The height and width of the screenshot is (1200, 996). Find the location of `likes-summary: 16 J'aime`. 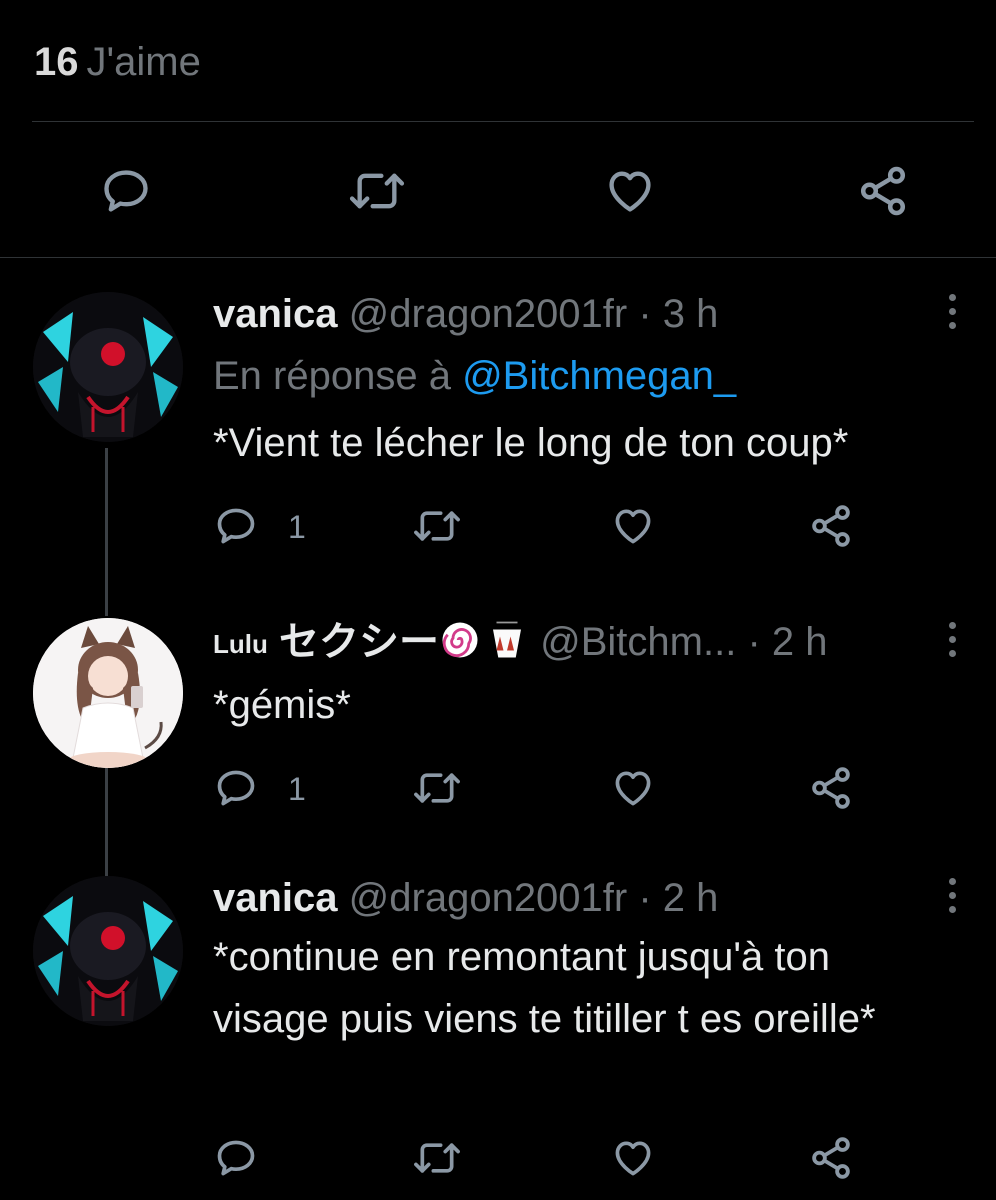

likes-summary: 16 J'aime is located at coordinates (117, 62).